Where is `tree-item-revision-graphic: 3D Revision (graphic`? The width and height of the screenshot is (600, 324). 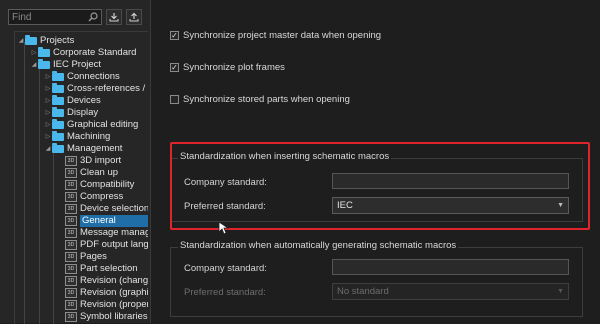 tree-item-revision-graphic: 3D Revision (graphic is located at coordinates (106, 293).